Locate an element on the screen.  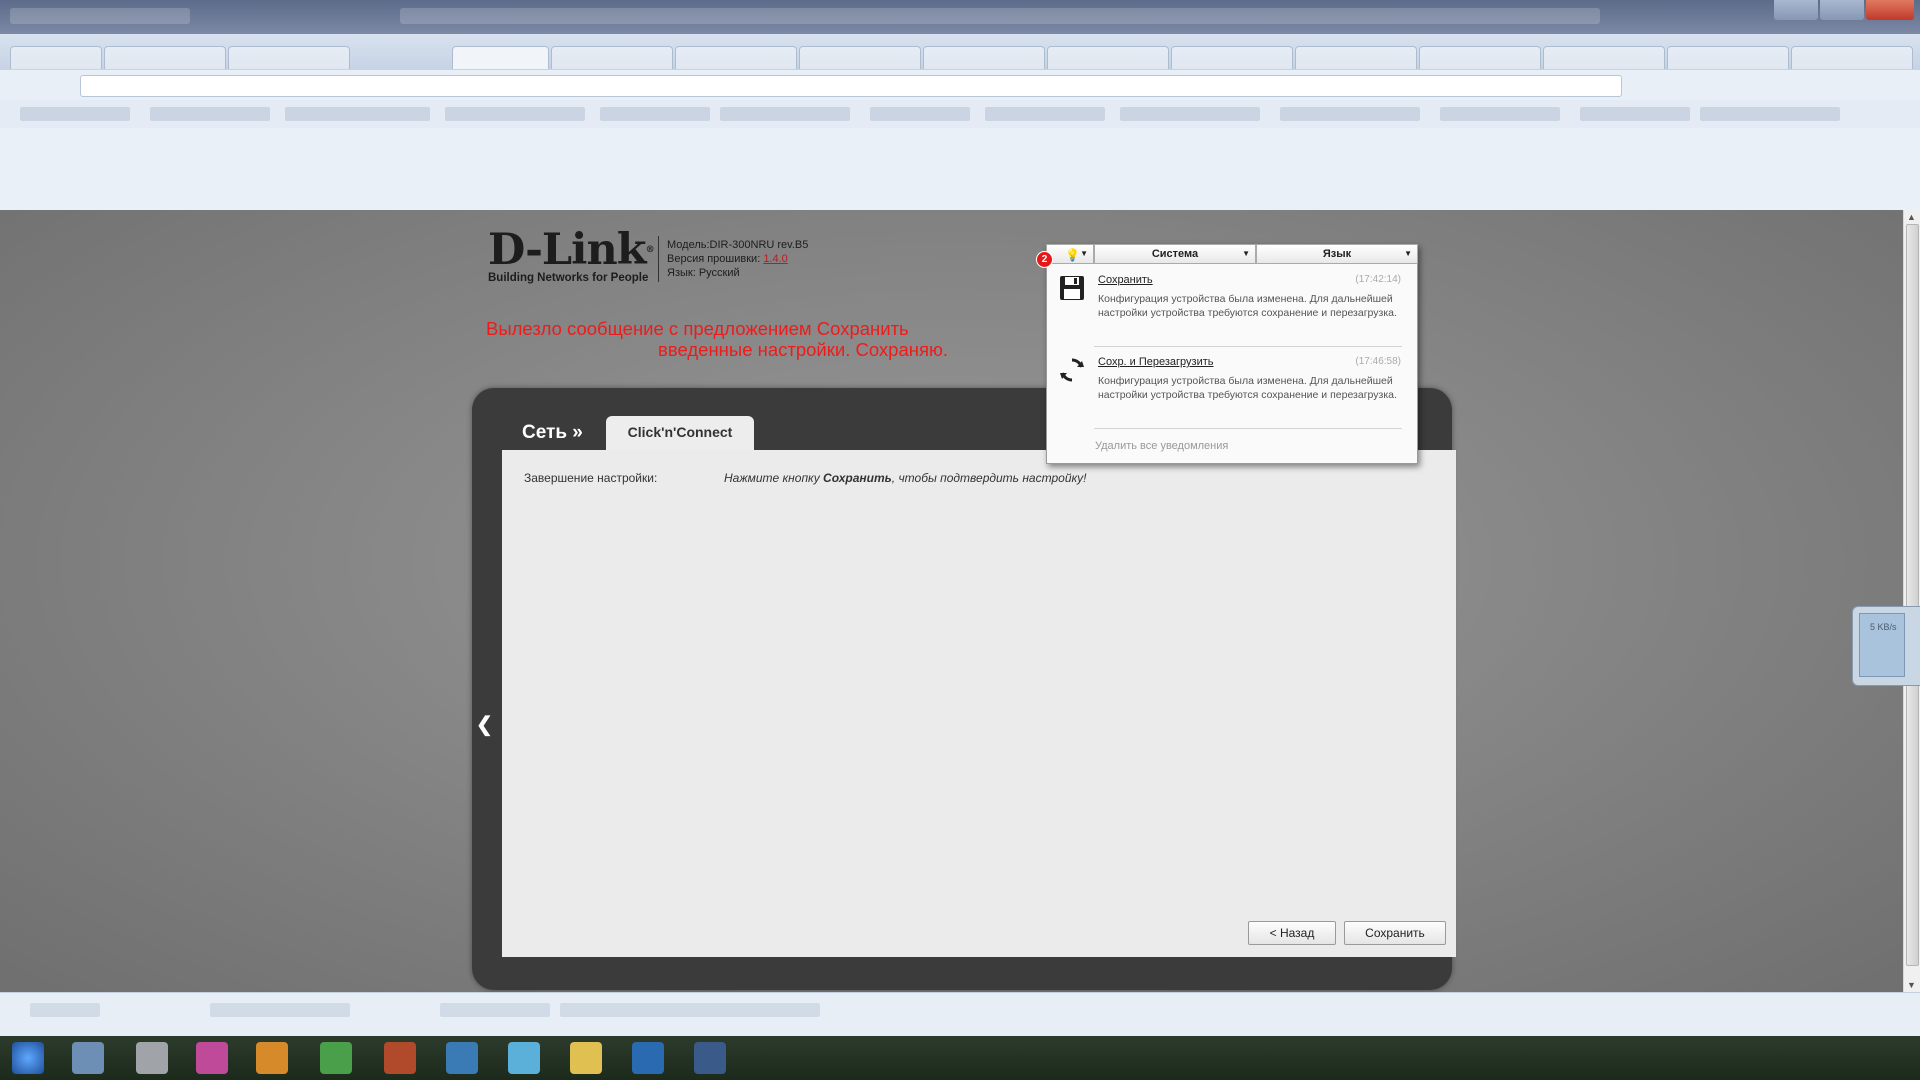
notification-count-badge: 2 is located at coordinates (1044, 259).